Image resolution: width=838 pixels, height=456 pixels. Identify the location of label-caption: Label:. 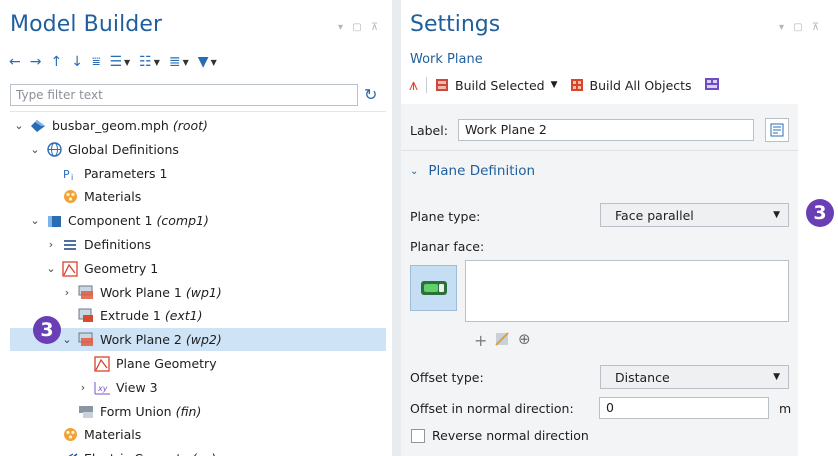
(429, 130).